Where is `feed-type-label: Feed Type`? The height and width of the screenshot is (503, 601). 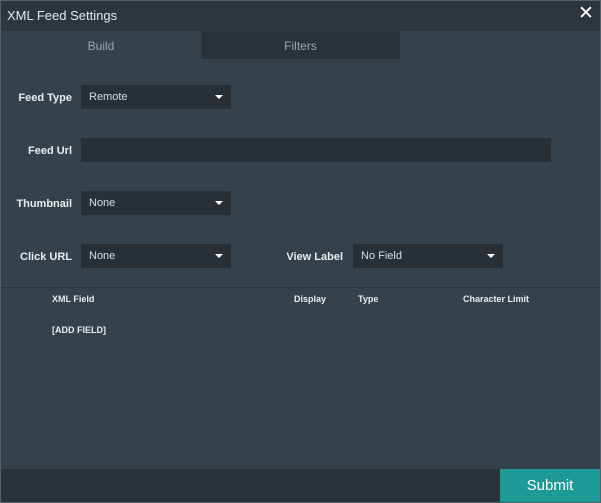 feed-type-label: Feed Type is located at coordinates (45, 98).